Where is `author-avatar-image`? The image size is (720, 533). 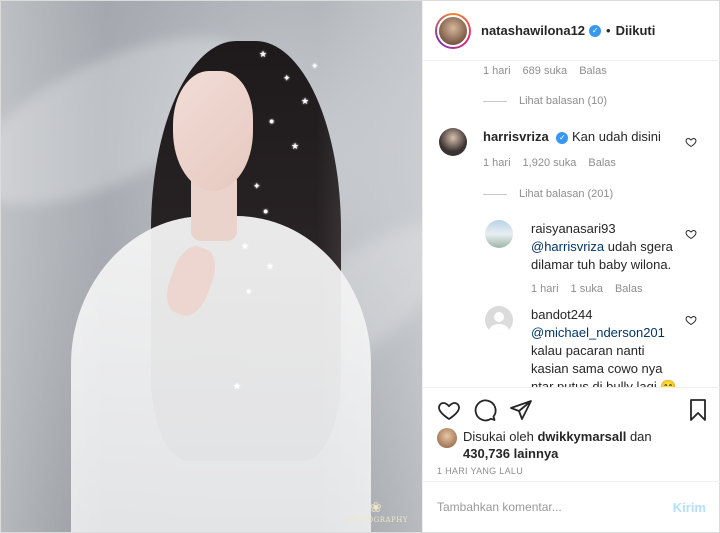 author-avatar-image is located at coordinates (453, 30).